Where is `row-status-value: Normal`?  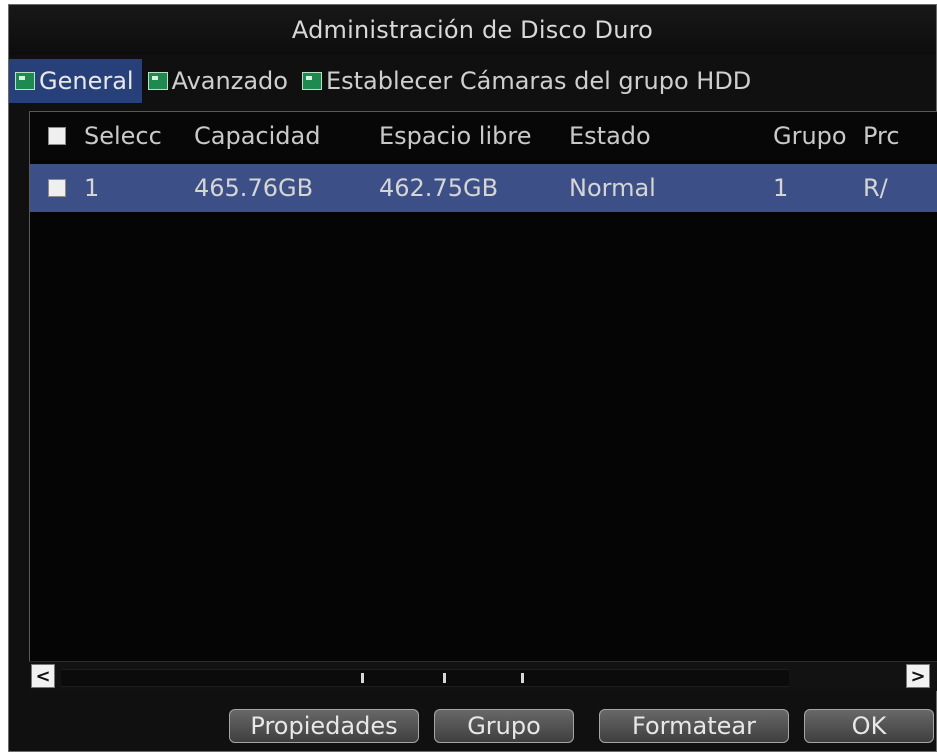
row-status-value: Normal is located at coordinates (612, 188).